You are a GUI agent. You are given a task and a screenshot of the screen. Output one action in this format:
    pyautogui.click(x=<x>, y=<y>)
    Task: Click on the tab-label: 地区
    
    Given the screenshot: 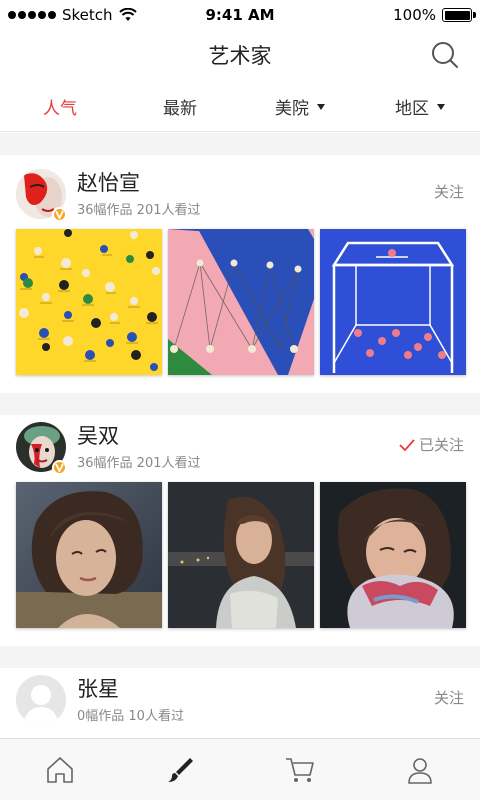 What is the action you would take?
    pyautogui.click(x=412, y=109)
    